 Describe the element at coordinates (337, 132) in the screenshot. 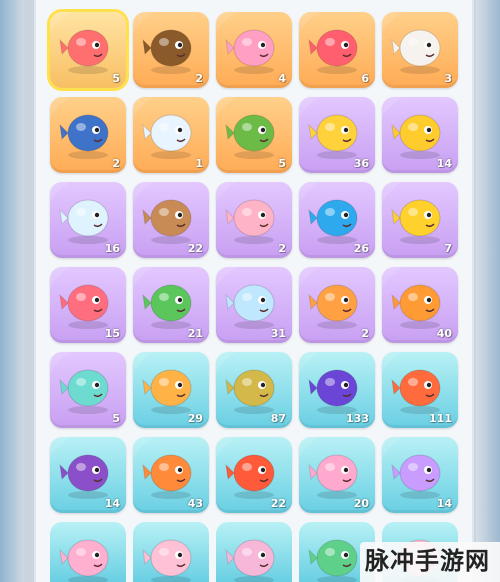

I see `yellow-pufferfish-icon` at that location.